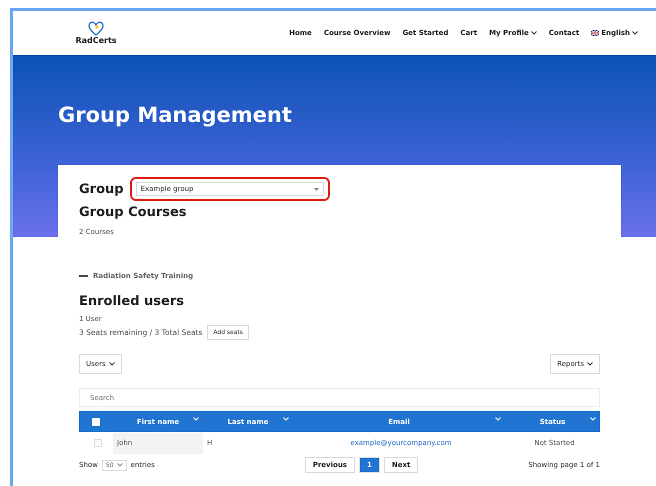 The height and width of the screenshot is (486, 656). What do you see at coordinates (175, 115) in the screenshot?
I see `page-title: Group Management` at bounding box center [175, 115].